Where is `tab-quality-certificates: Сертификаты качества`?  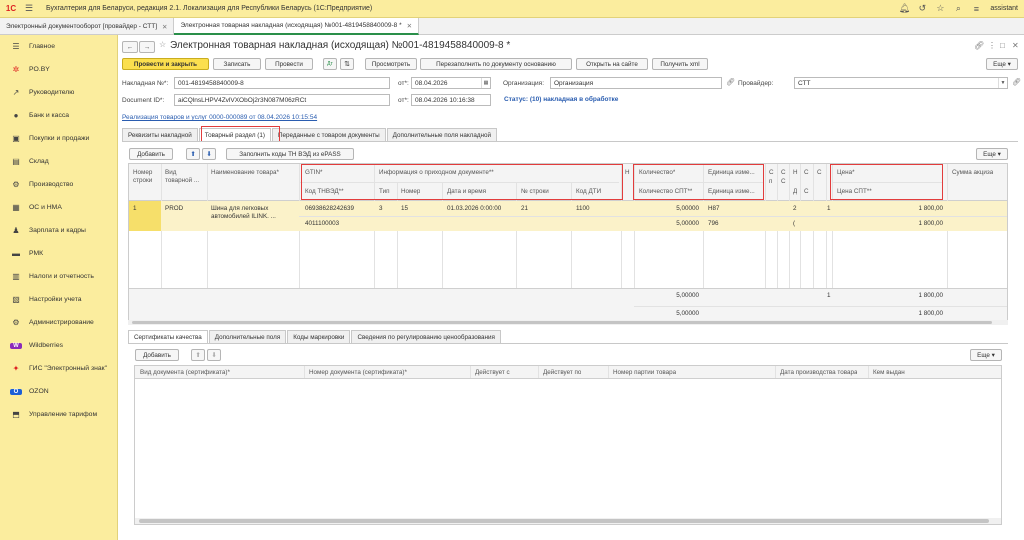
tab-quality-certificates: Сертификаты качества is located at coordinates (168, 336).